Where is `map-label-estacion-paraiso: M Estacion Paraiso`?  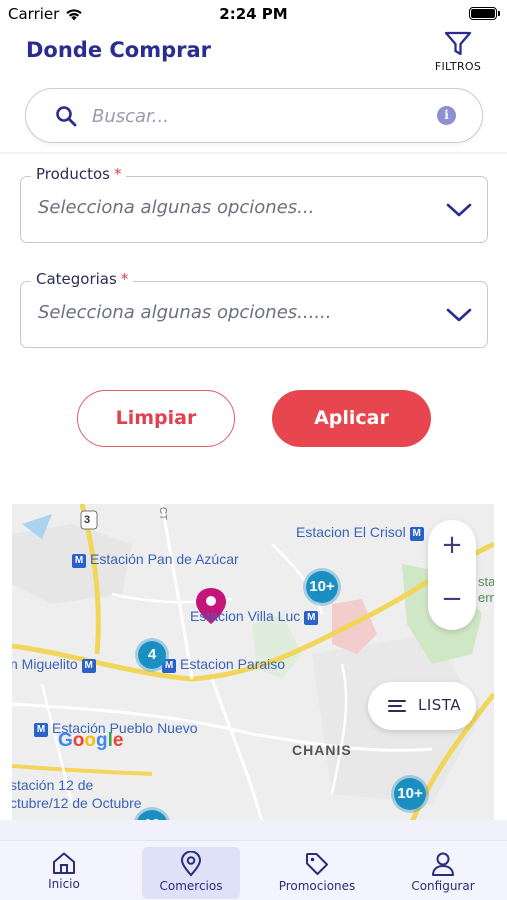
map-label-estacion-paraiso: M Estacion Paraiso is located at coordinates (221, 664).